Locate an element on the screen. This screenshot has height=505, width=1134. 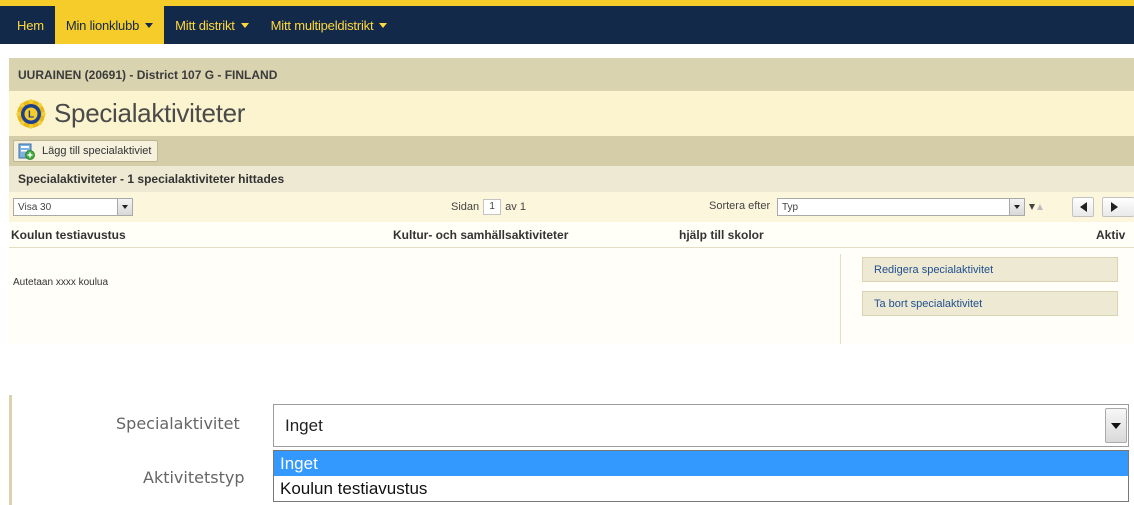
list-controls: Visa 30 Sidan 1 av 1 Sortera efter Typ is located at coordinates (571, 207).